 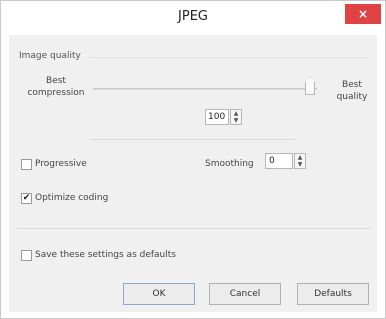 I want to click on quality-slider-thumb, so click(x=310, y=86).